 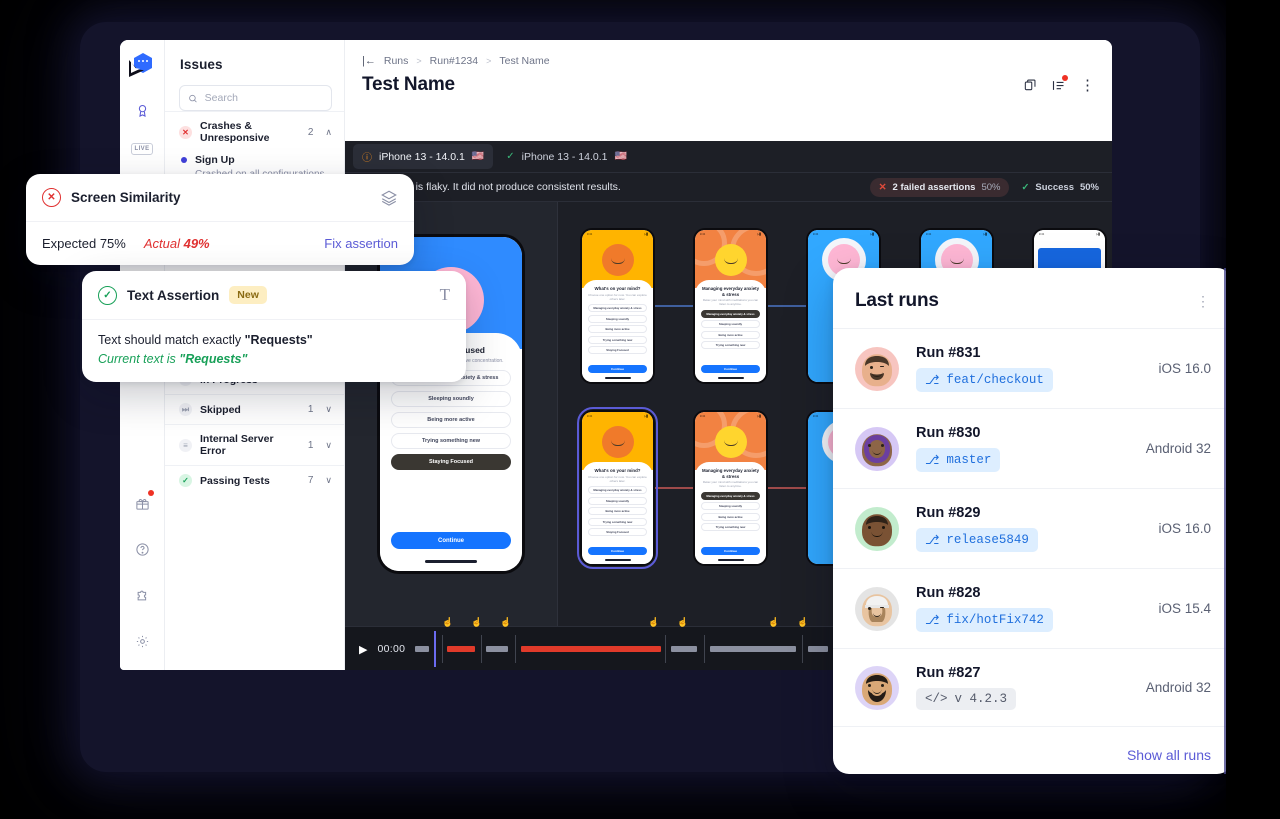 I want to click on branch-badge: ⎇ fix/hotFix742, so click(x=984, y=620).